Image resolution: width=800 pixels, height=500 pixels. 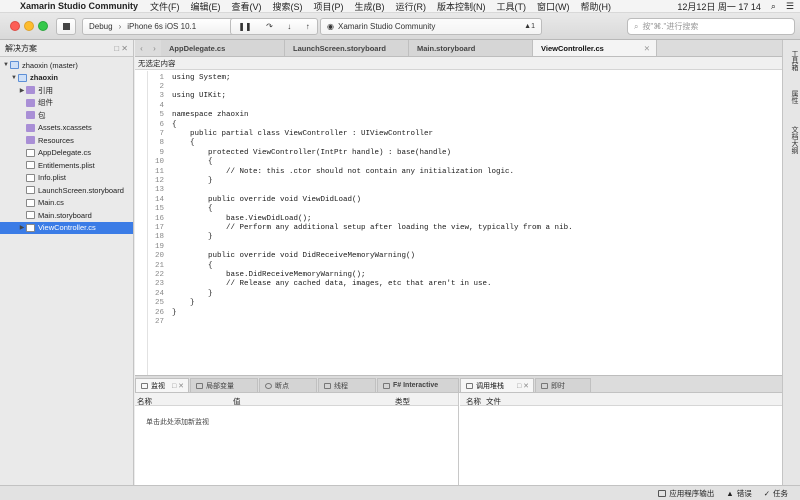 What do you see at coordinates (66, 215) in the screenshot?
I see `tree-item: Main.storyboard` at bounding box center [66, 215].